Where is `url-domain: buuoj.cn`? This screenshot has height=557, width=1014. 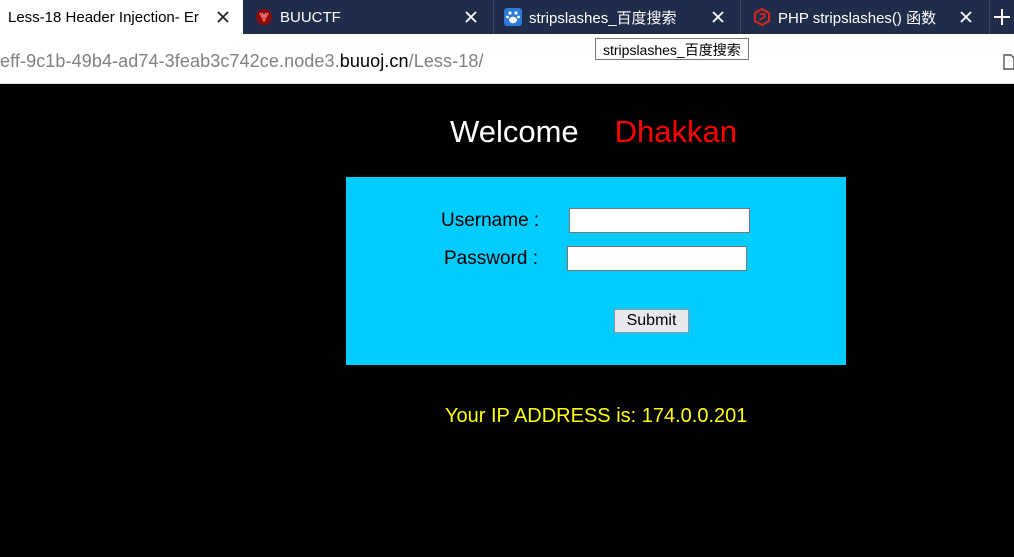
url-domain: buuoj.cn is located at coordinates (374, 61).